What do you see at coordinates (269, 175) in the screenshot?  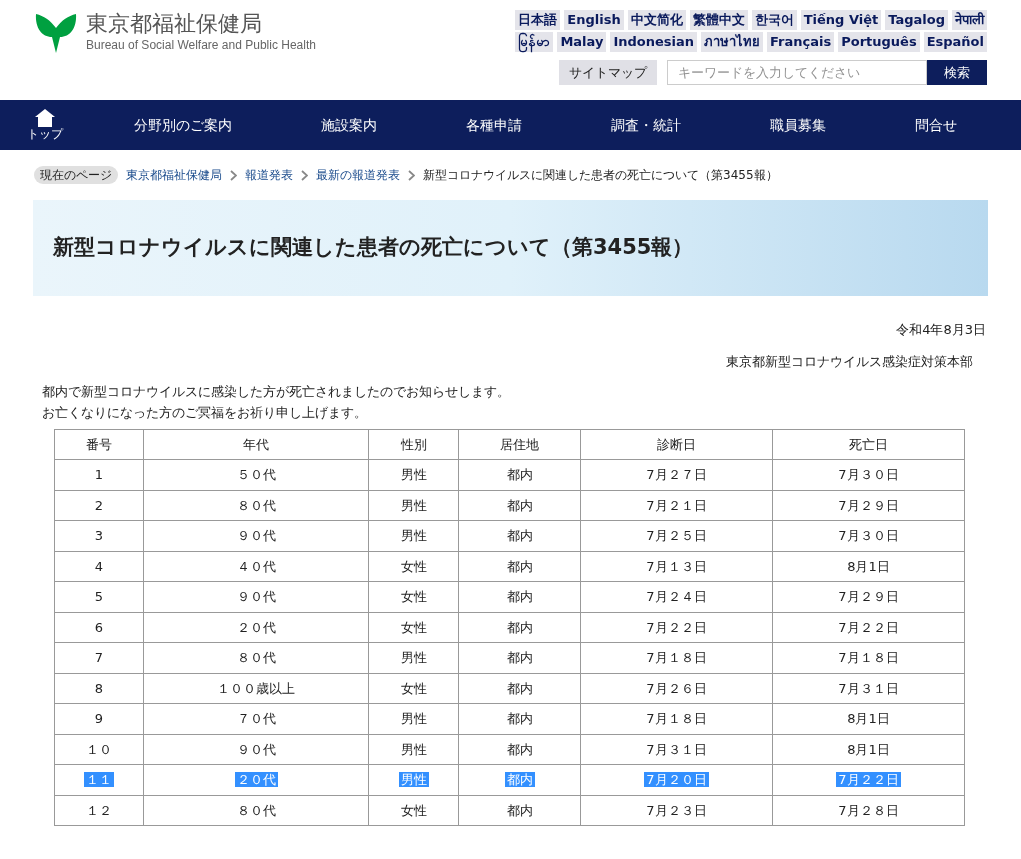 I see `breadcrumb-link: 報道発表` at bounding box center [269, 175].